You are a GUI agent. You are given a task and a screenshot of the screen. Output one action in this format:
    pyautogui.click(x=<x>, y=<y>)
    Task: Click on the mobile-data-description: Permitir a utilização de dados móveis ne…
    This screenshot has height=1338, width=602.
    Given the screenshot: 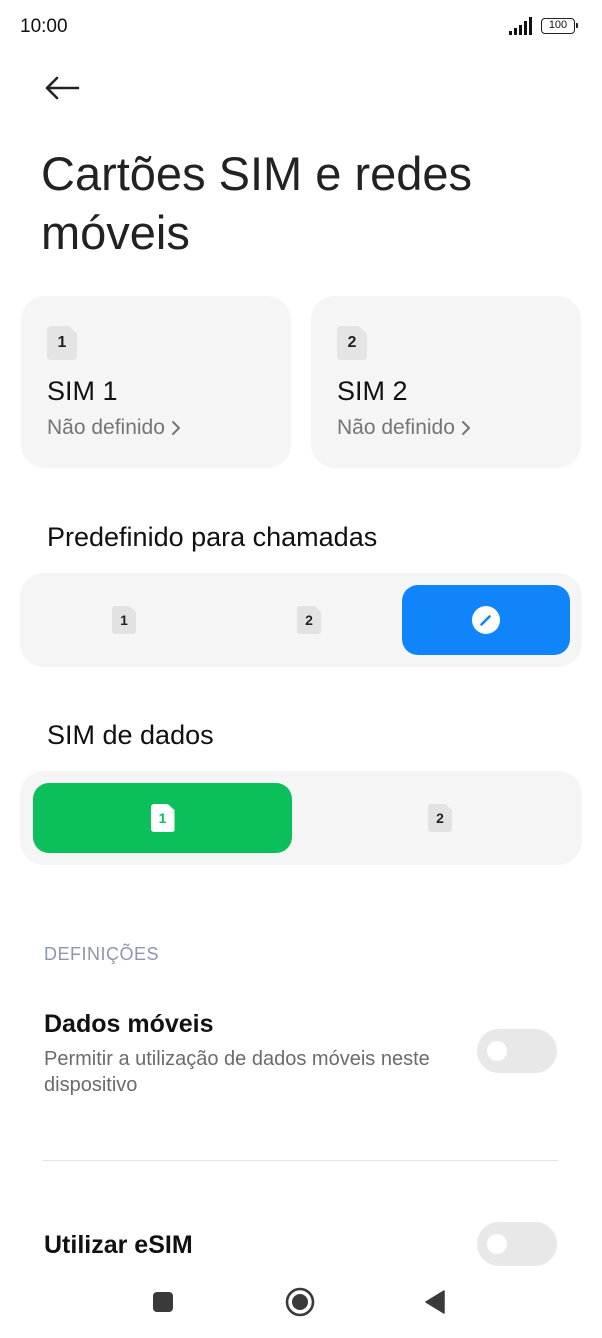 What is the action you would take?
    pyautogui.click(x=237, y=1072)
    